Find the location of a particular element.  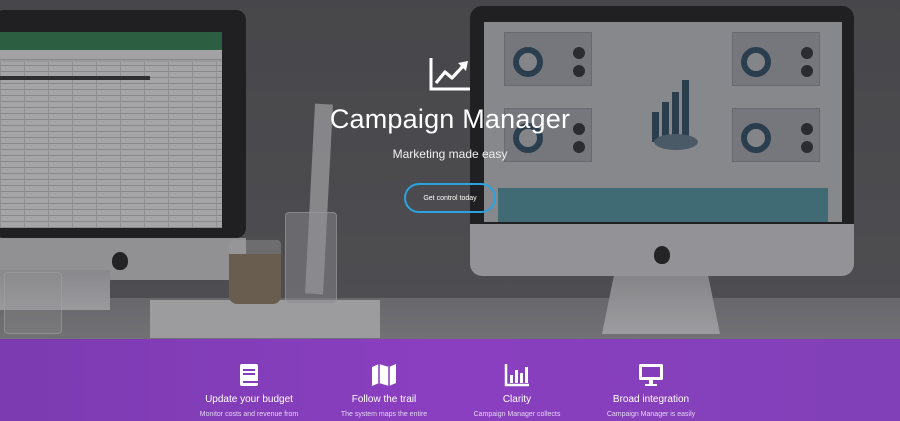

feature-description: Campaign Manager collects is located at coordinates (517, 414).